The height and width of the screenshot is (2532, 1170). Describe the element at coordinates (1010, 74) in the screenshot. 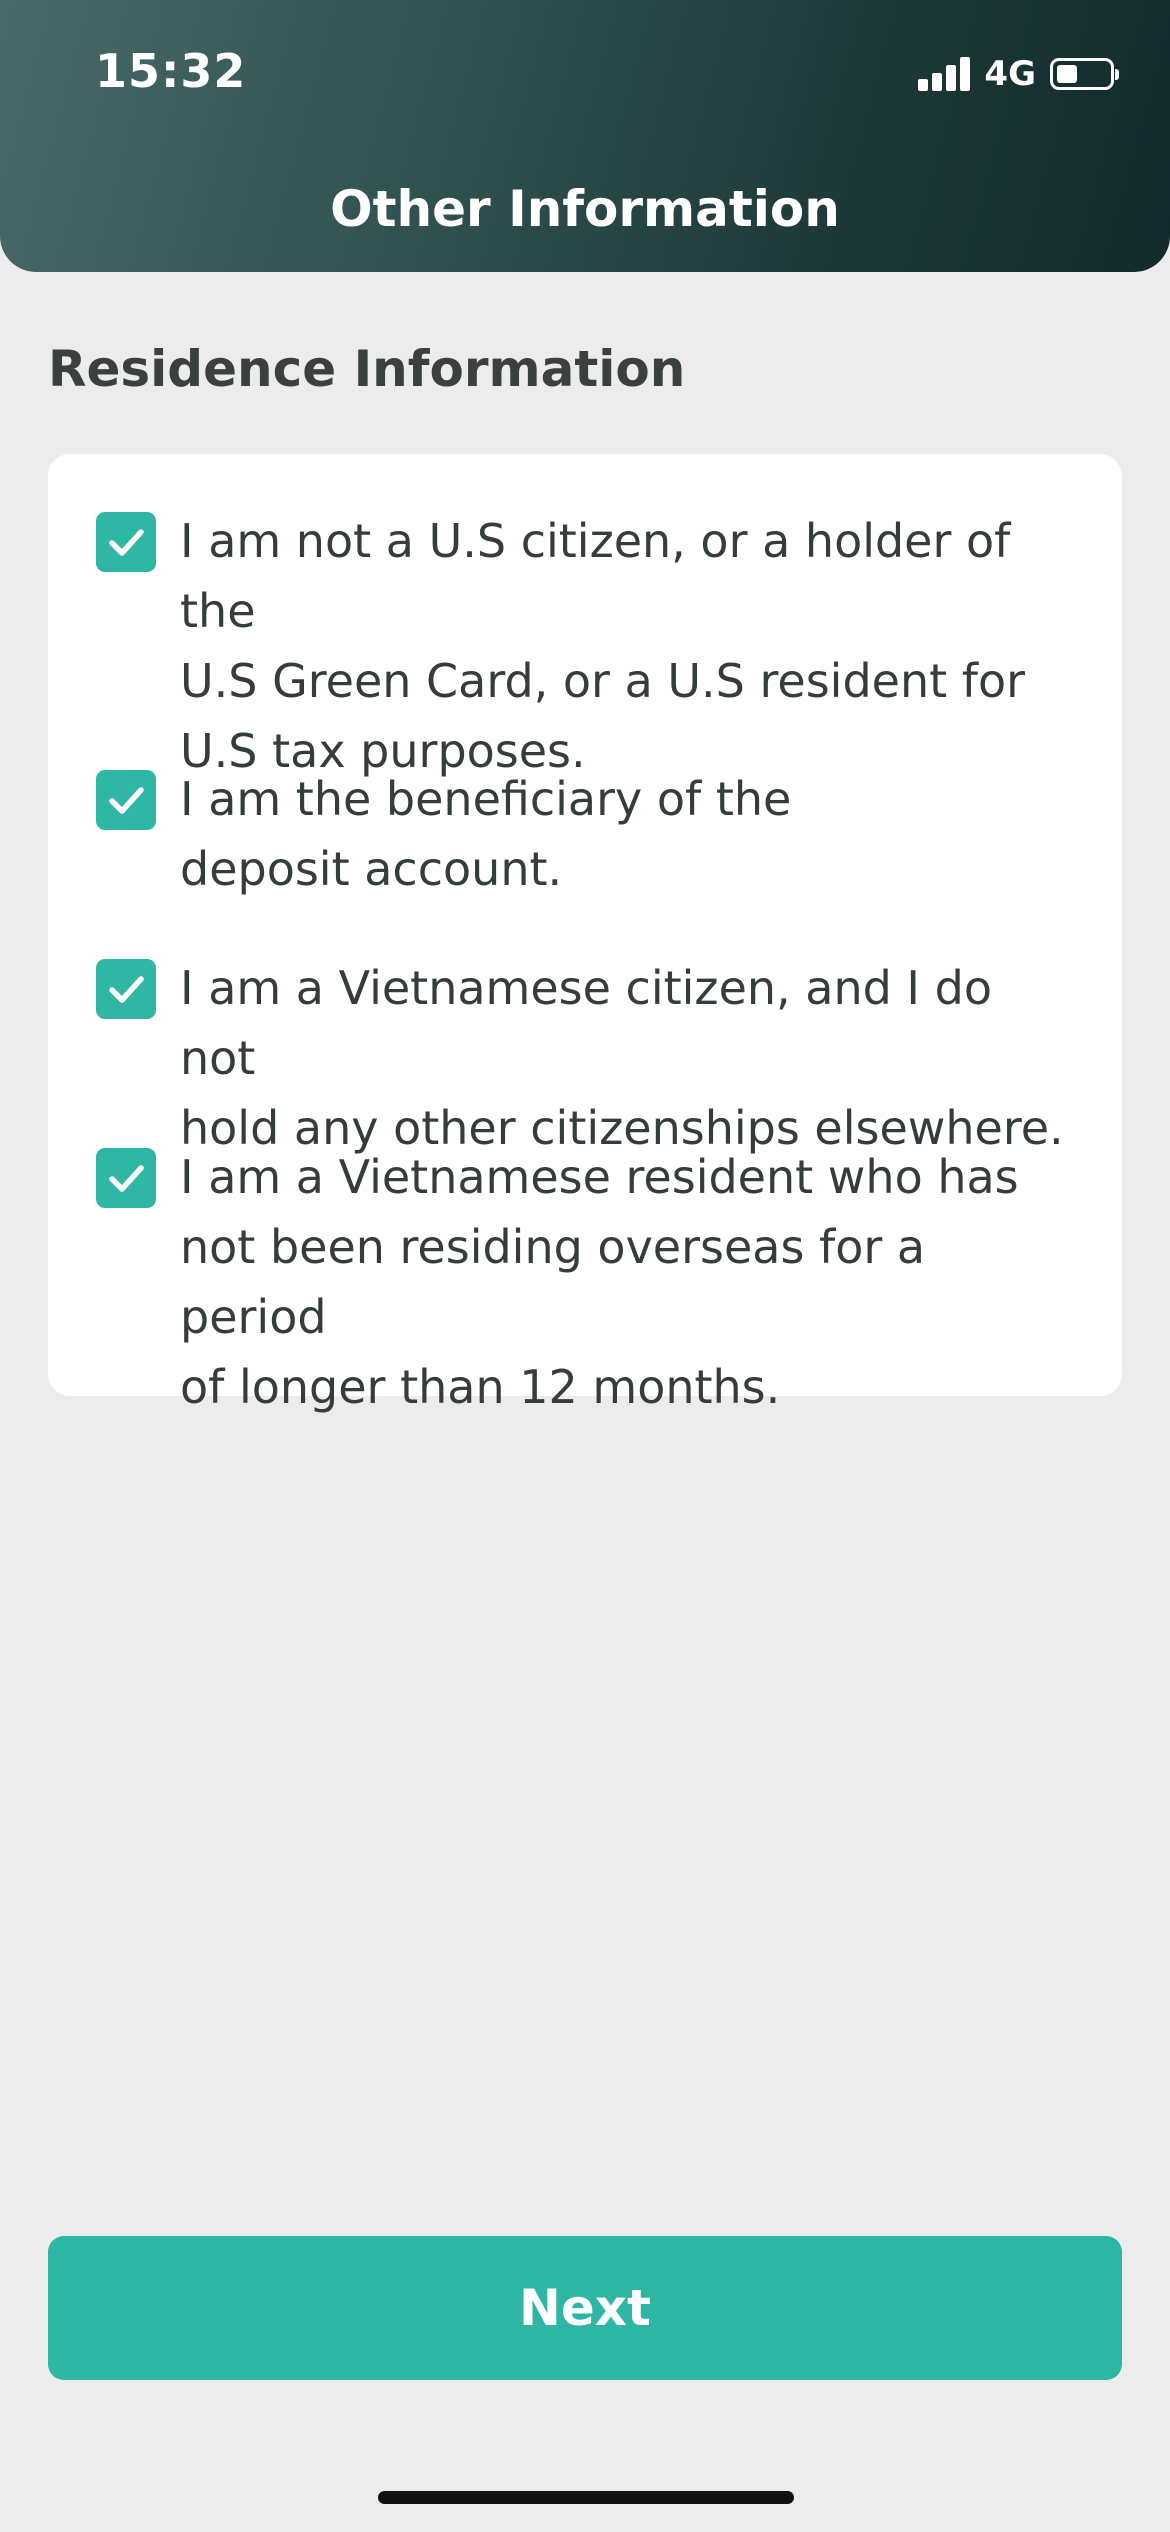

I see `network-label: 4G` at that location.